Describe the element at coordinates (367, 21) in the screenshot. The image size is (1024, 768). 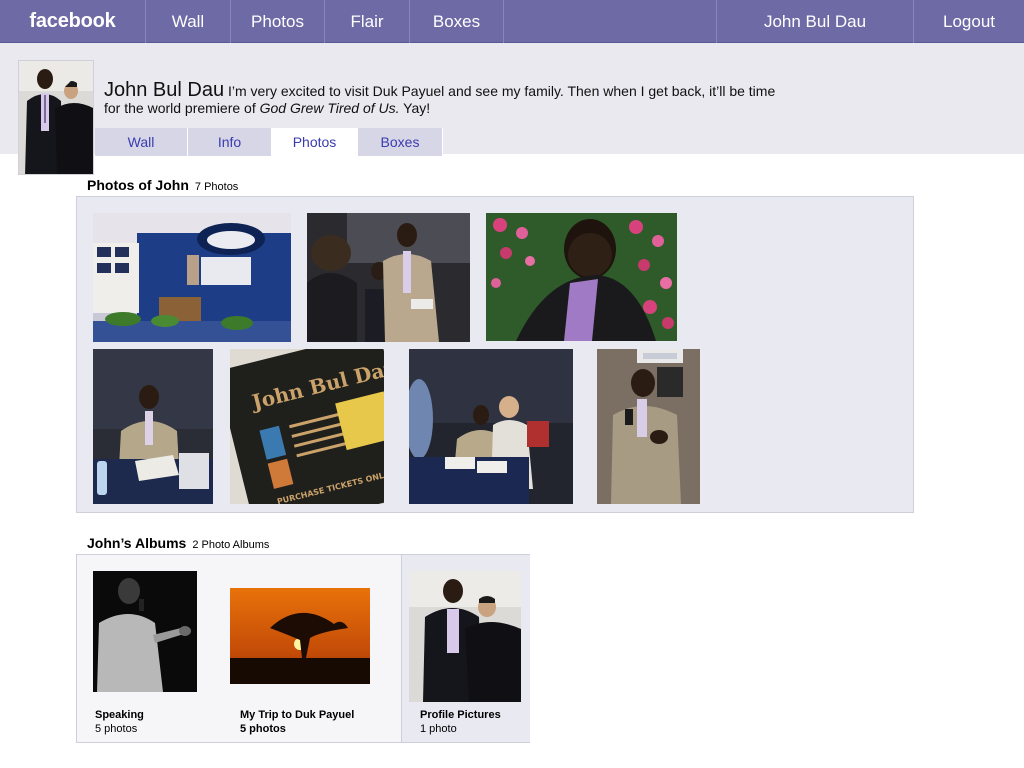
I see `nav-flair: Flair` at that location.